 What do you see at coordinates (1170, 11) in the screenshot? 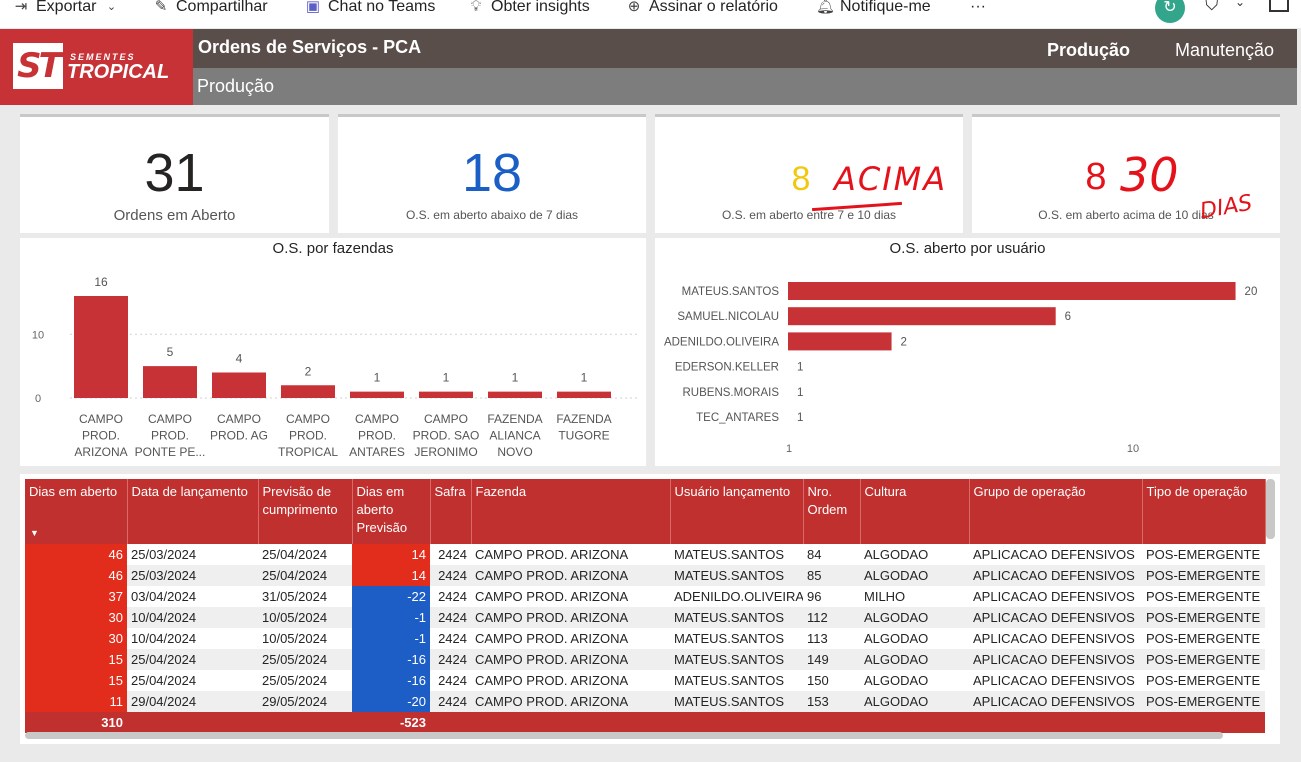
I see `refresh-icon: ↻` at bounding box center [1170, 11].